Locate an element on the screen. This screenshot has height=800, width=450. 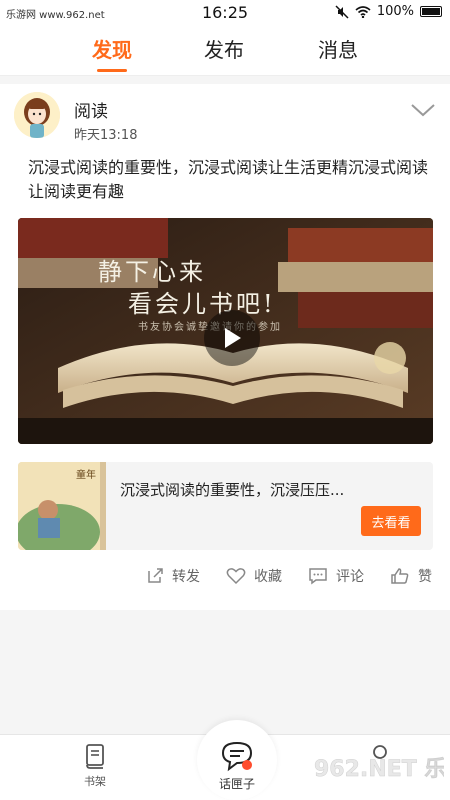
chevron-down-icon is located at coordinates (423, 110).